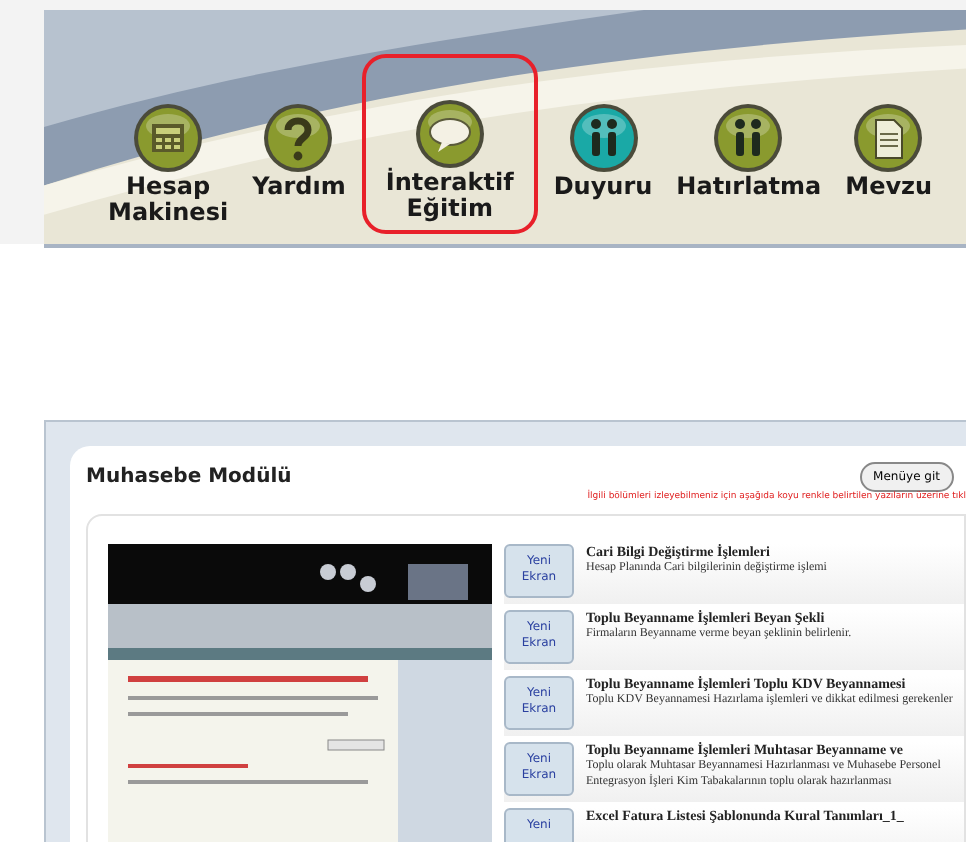 The image size is (966, 842). I want to click on toolbar-item: Mevzu, so click(889, 151).